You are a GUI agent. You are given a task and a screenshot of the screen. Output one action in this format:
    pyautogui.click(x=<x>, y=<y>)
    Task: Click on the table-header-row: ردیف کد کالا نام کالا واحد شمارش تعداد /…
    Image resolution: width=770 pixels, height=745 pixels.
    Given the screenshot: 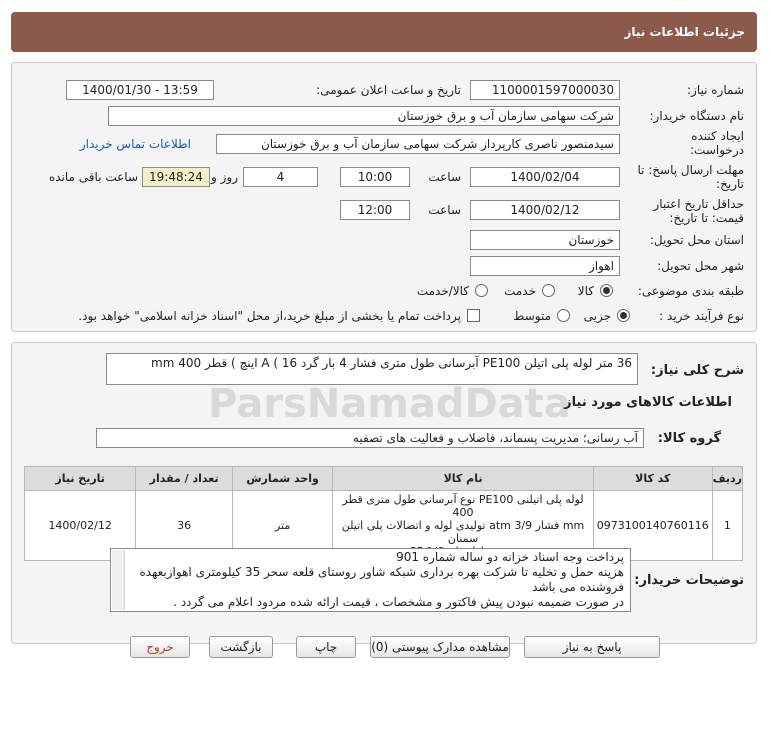 What is the action you would take?
    pyautogui.click(x=383, y=478)
    